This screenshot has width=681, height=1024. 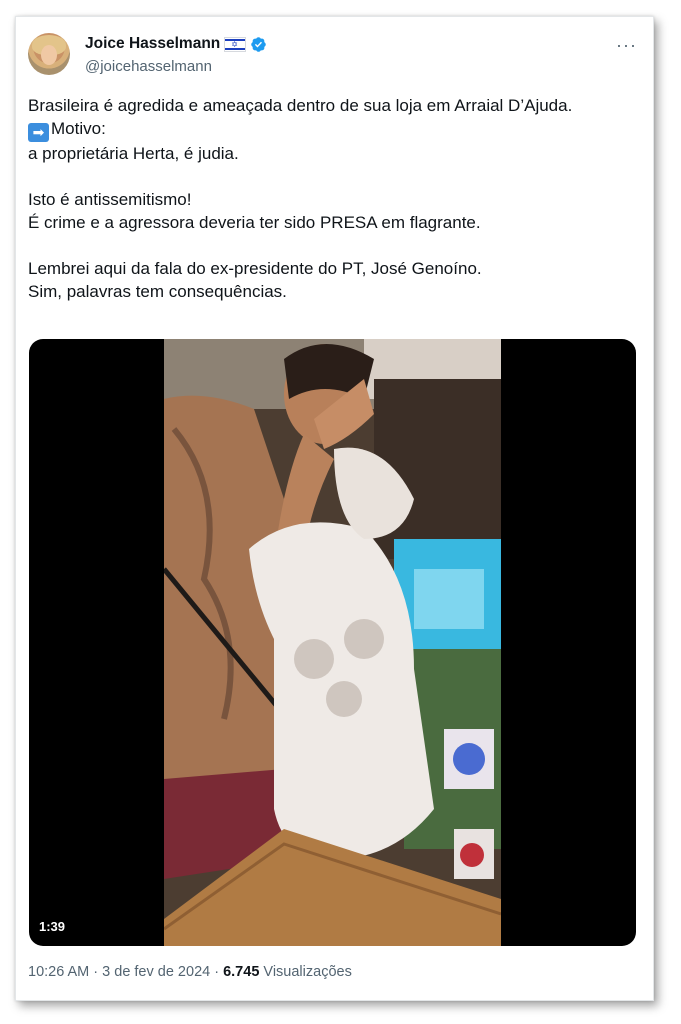 I want to click on avatar, so click(x=49, y=54).